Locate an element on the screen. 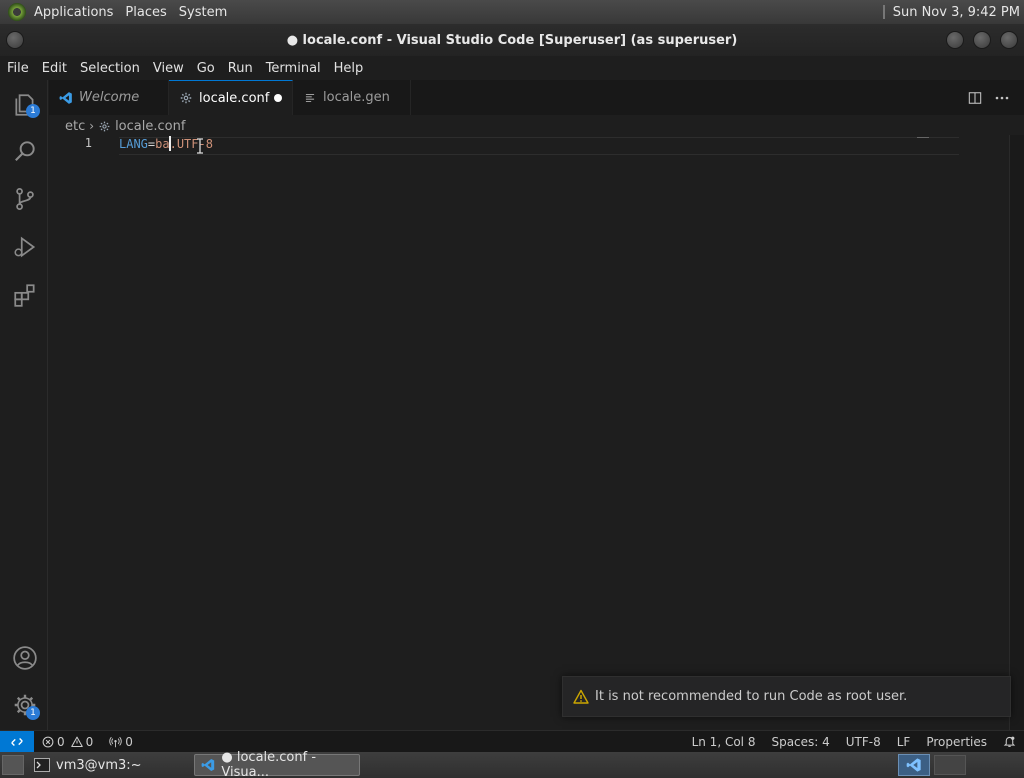 The height and width of the screenshot is (778, 1024). remote-indicator is located at coordinates (17, 741).